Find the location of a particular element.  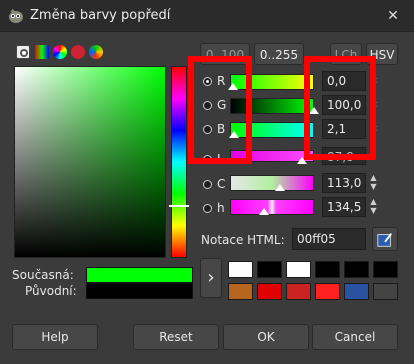

window-title: Změna barvy popředí is located at coordinates (100, 15).